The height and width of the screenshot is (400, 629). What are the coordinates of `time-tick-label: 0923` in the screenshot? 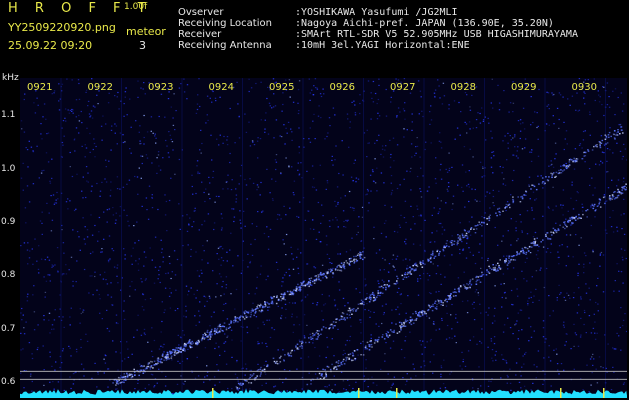 It's located at (161, 87).